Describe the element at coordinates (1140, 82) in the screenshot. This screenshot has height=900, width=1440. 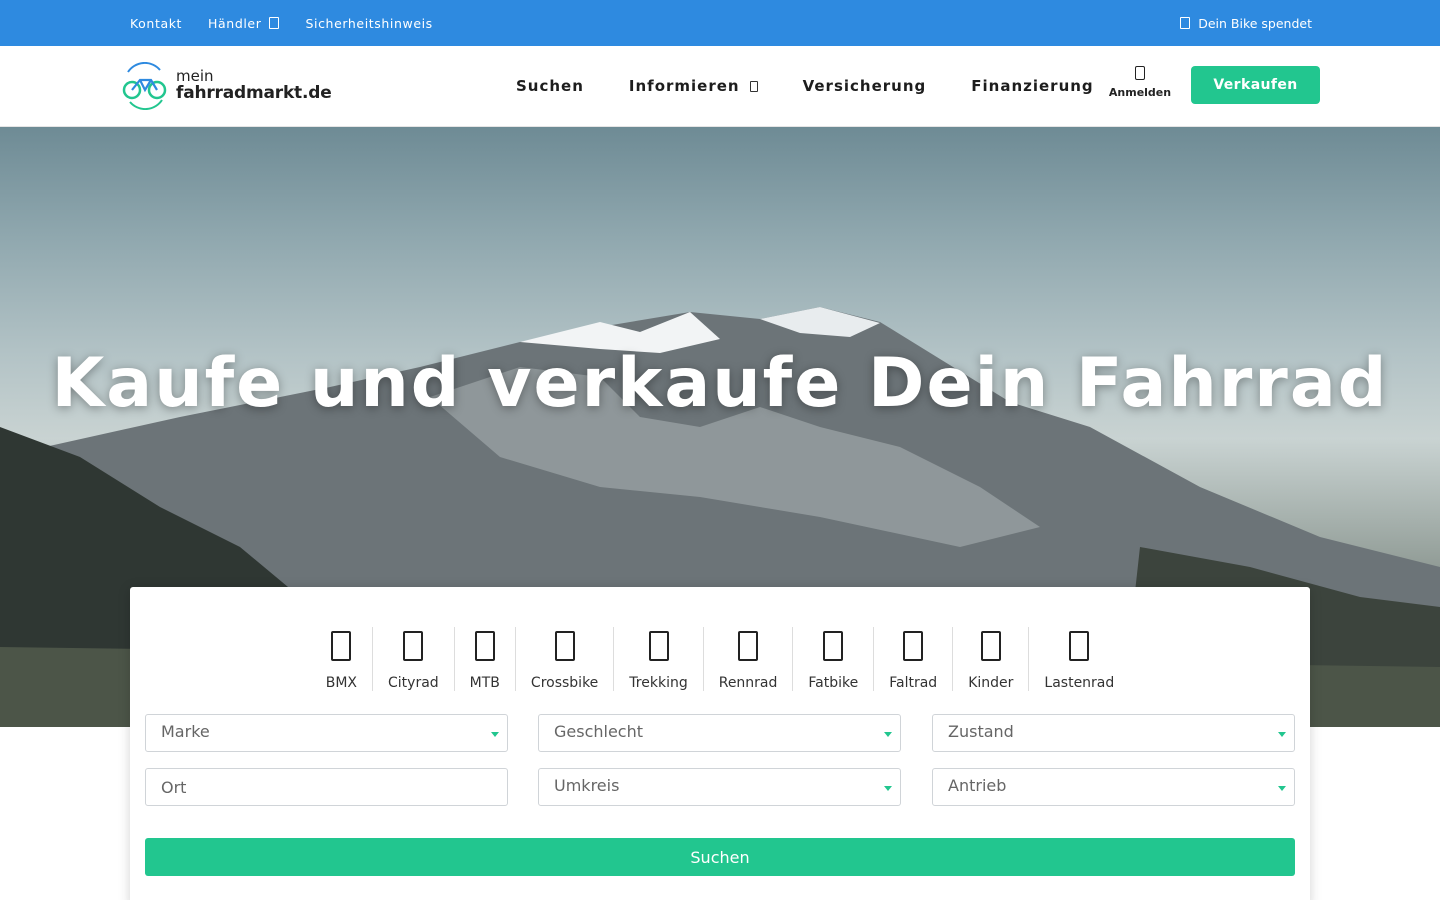
I see `login-button: Anmelden` at that location.